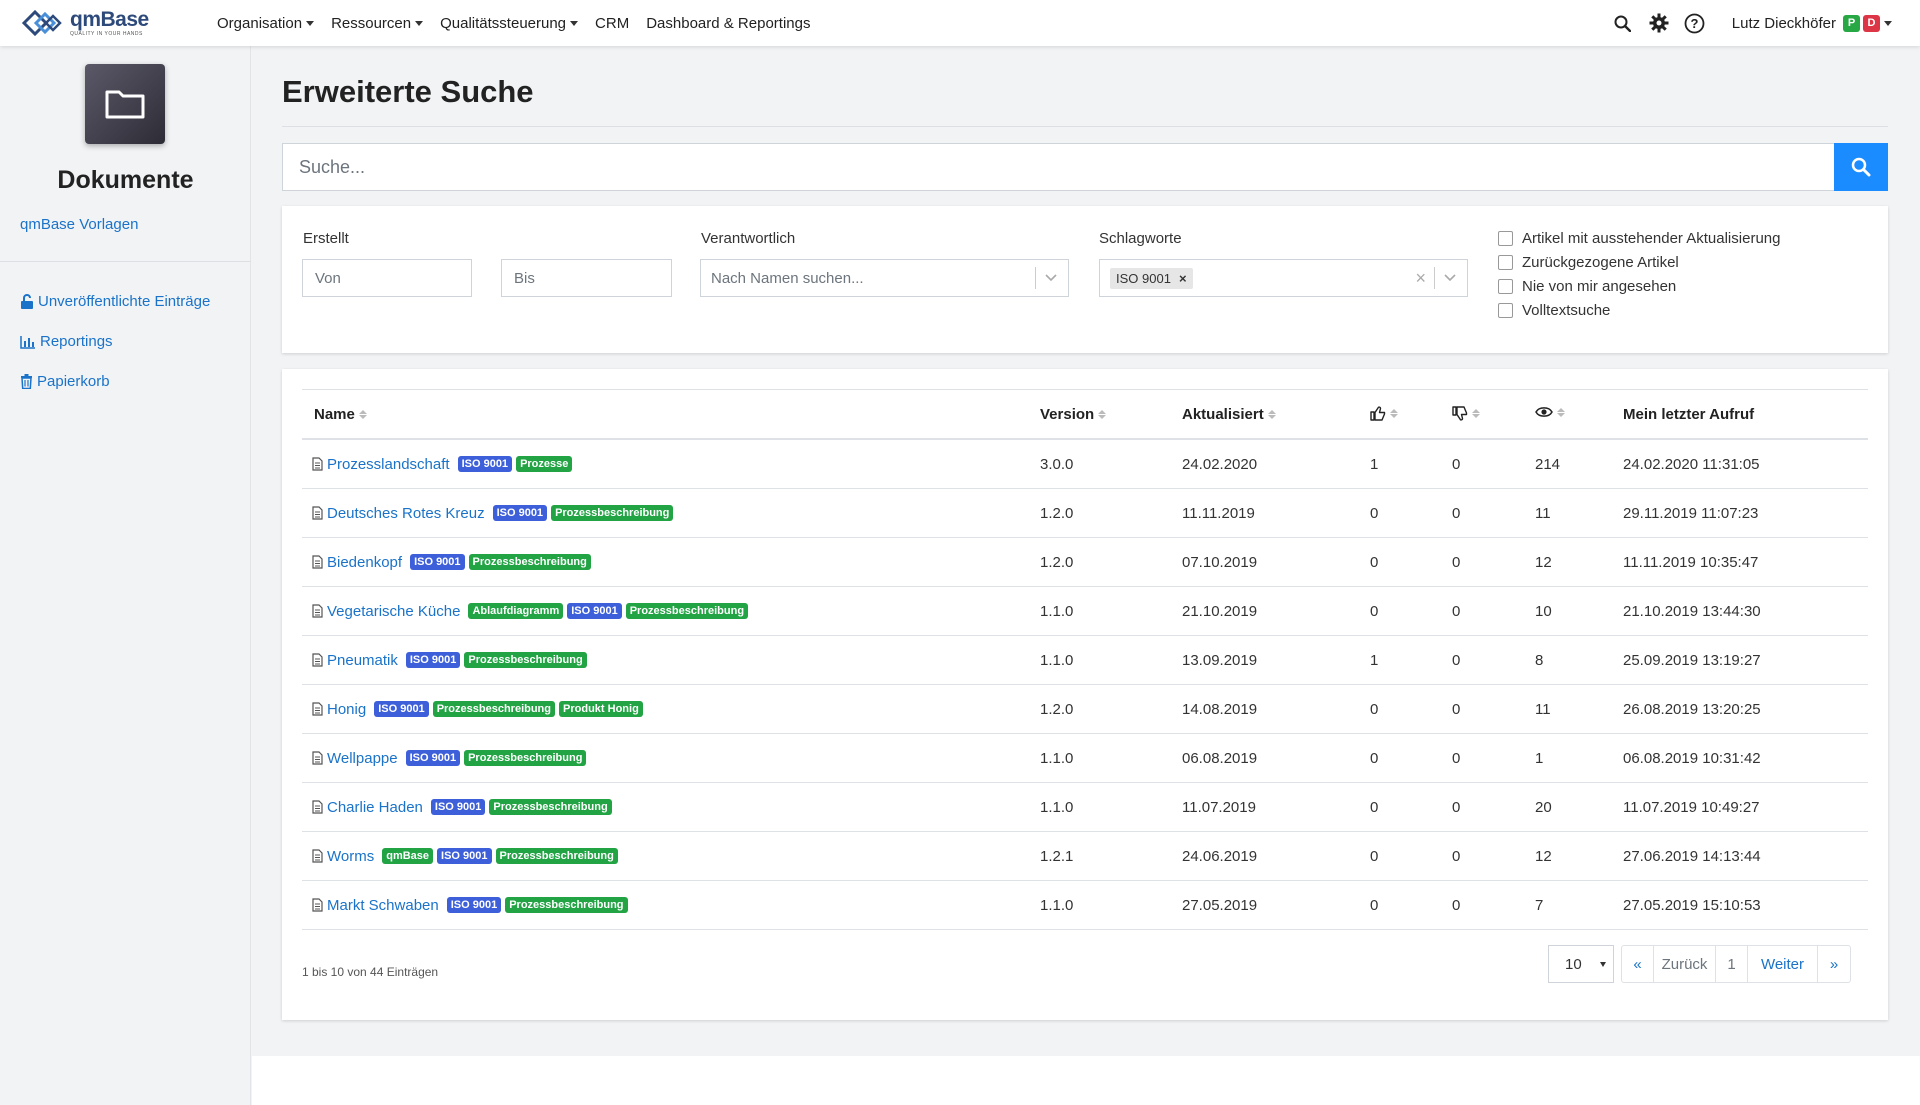 The height and width of the screenshot is (1105, 1920). I want to click on select-separator, so click(1434, 278).